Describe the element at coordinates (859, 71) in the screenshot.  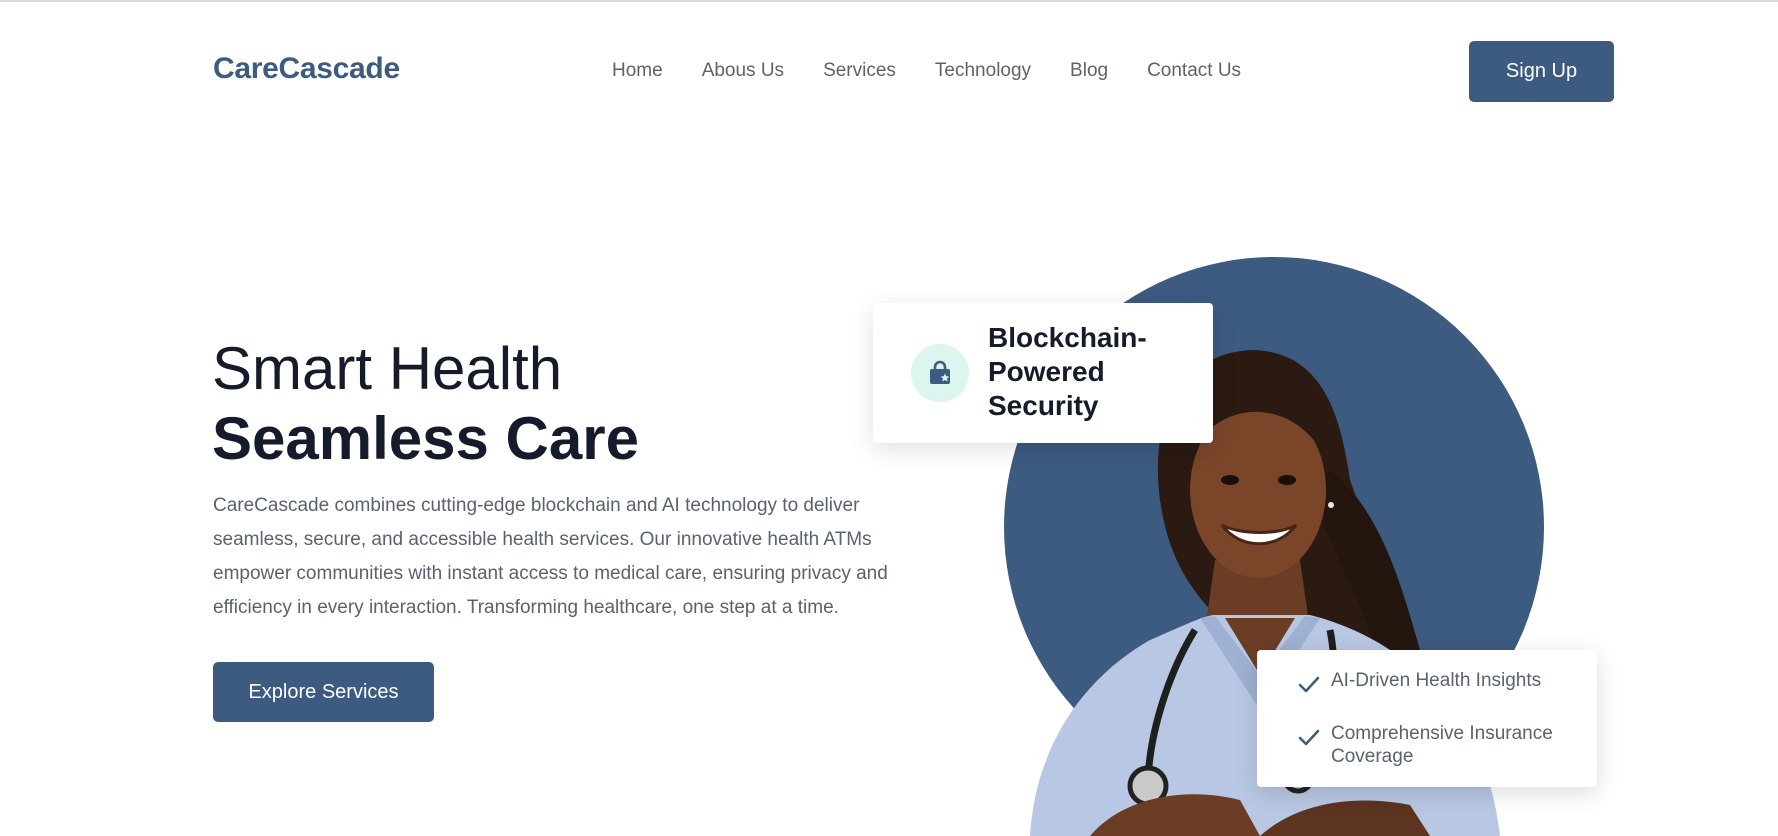
I see `nav-link-services: Services` at that location.